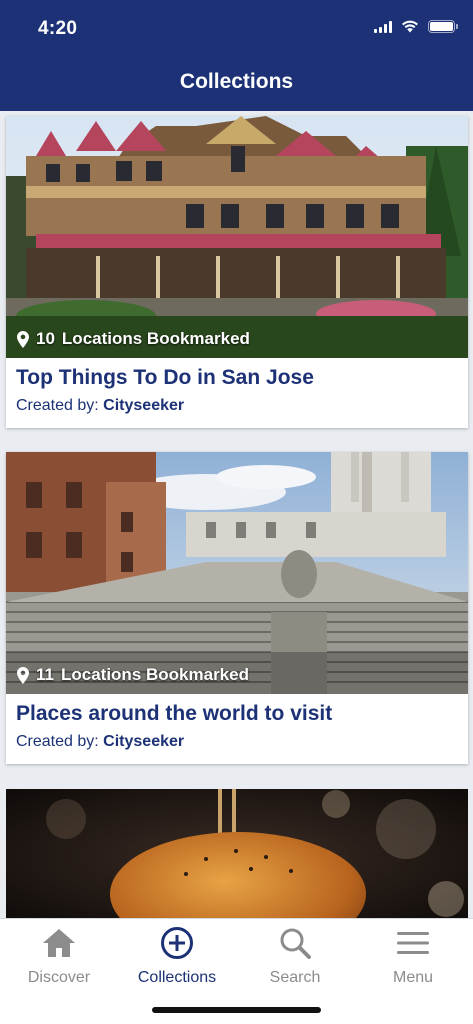  I want to click on search-icon, so click(295, 943).